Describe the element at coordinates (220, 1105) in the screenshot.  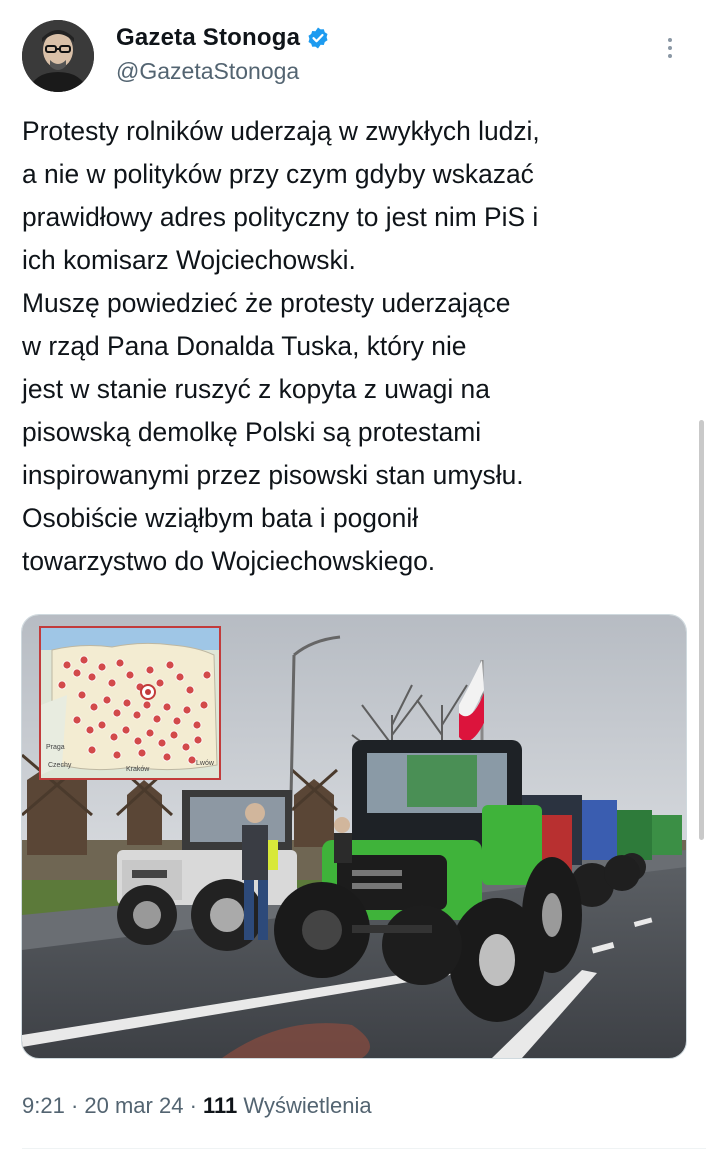
I see `views-count: 111` at that location.